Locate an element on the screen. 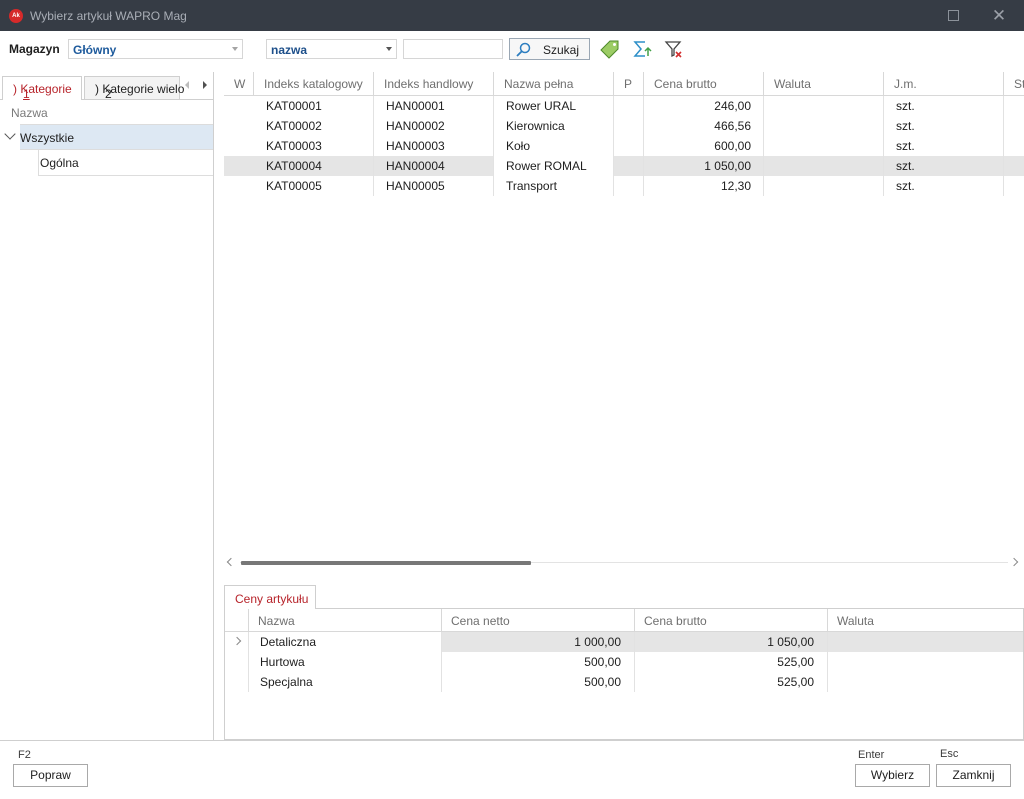 This screenshot has width=1024, height=799. cell-nazwa: Detaliczna is located at coordinates (288, 642).